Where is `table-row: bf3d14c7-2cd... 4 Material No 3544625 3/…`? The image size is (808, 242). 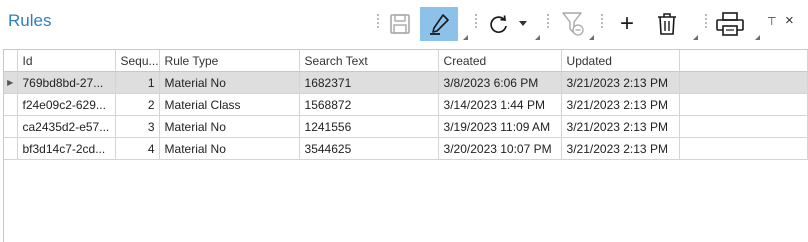
table-row: bf3d14c7-2cd... 4 Material No 3544625 3/… is located at coordinates (406, 148).